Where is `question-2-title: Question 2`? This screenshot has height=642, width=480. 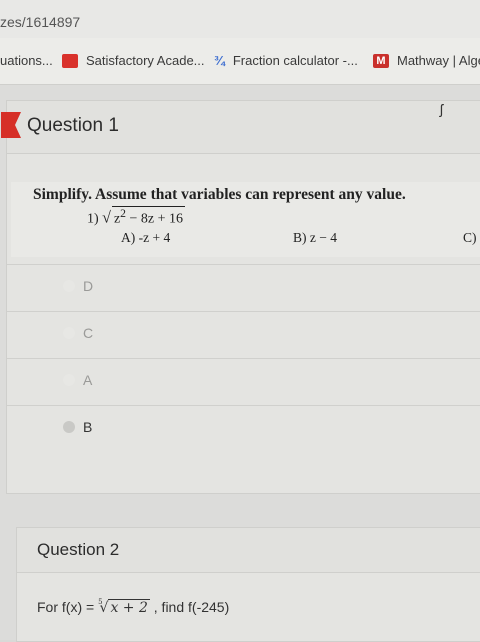
question-2-title: Question 2 is located at coordinates (78, 549).